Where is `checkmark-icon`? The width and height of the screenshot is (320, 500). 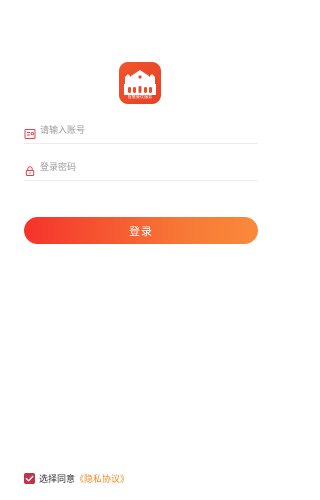 checkmark-icon is located at coordinates (29, 478).